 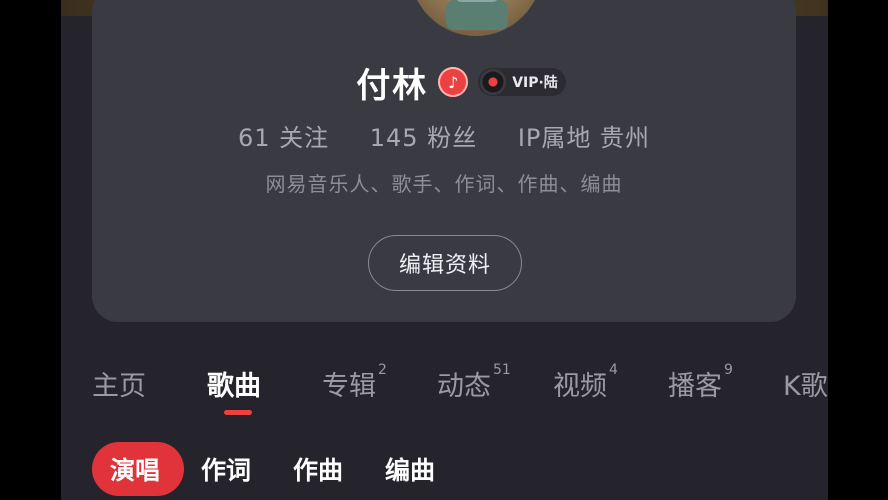 I want to click on tab-count: 51, so click(x=502, y=370).